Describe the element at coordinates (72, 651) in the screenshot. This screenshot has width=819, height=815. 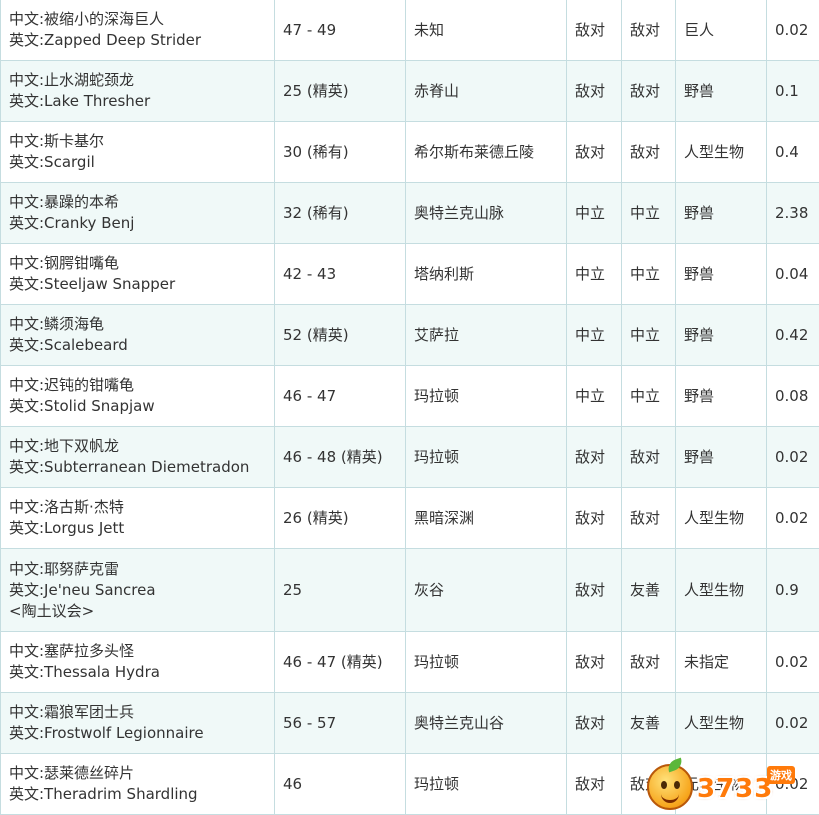
I see `name-cn: 中文:塞萨拉多头怪` at that location.